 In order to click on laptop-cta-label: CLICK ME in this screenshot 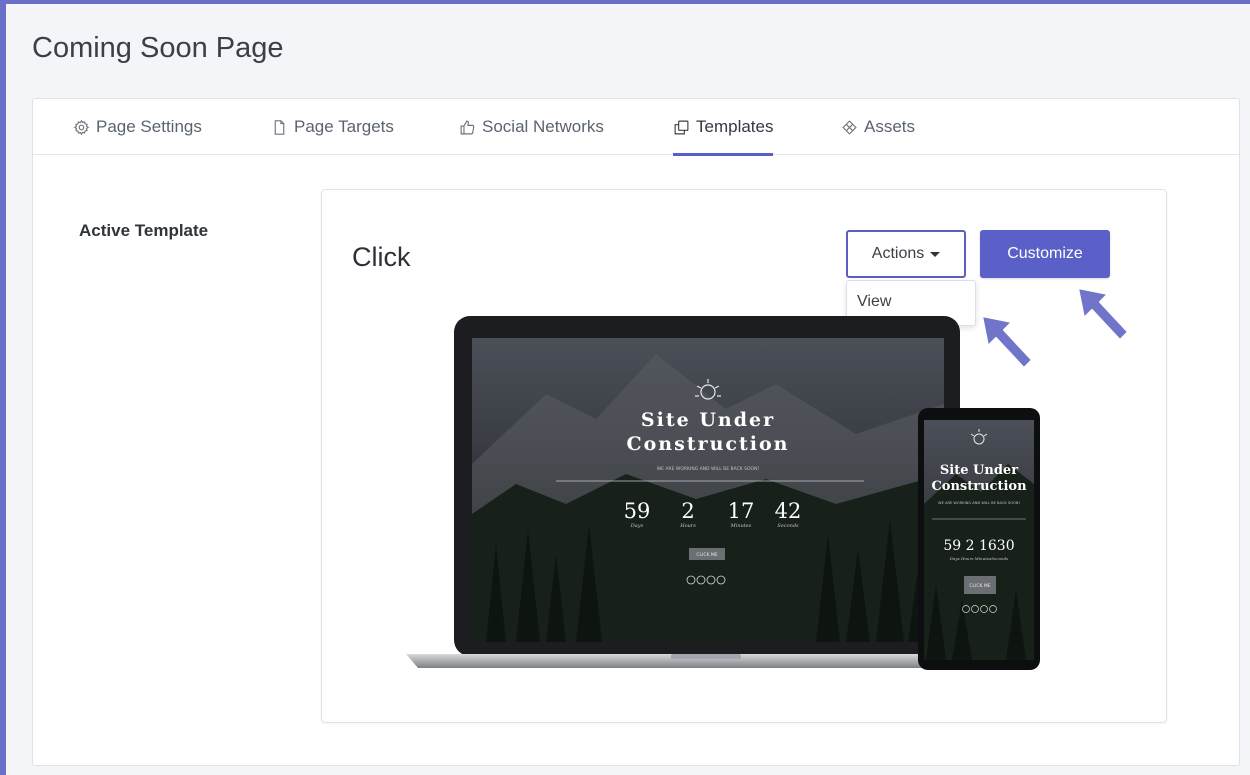, I will do `click(706, 555)`.